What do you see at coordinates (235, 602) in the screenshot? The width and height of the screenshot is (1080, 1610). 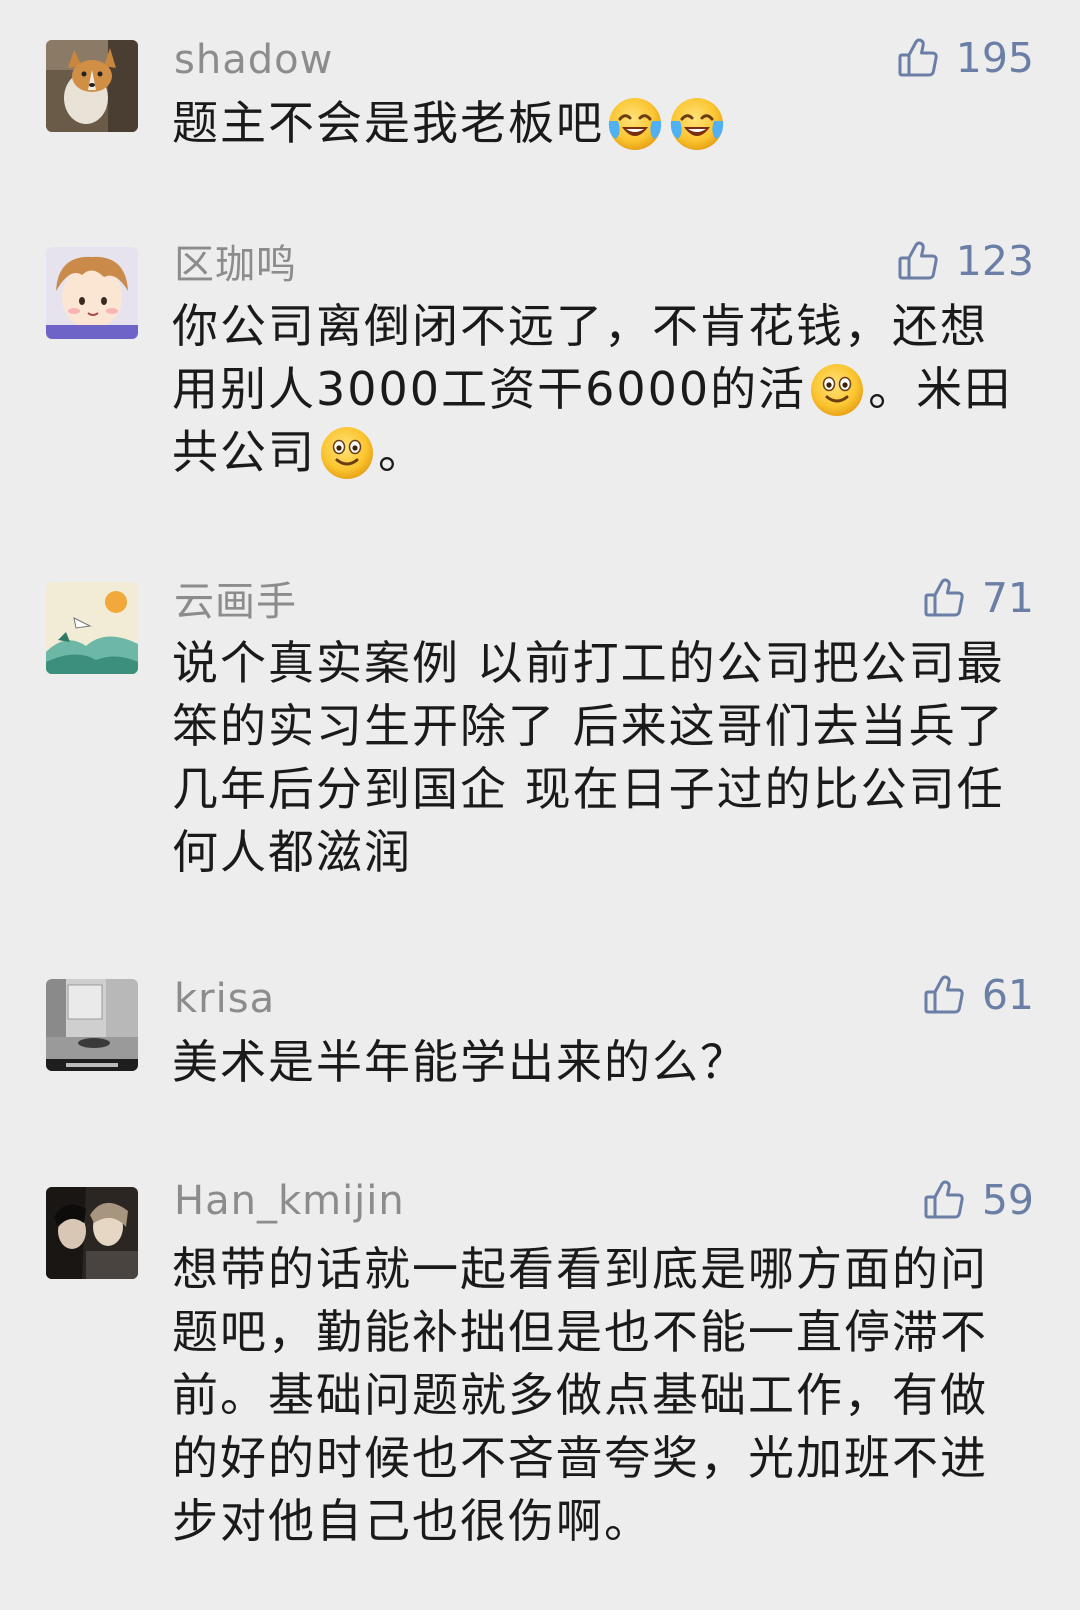 I see `username: 云画手` at bounding box center [235, 602].